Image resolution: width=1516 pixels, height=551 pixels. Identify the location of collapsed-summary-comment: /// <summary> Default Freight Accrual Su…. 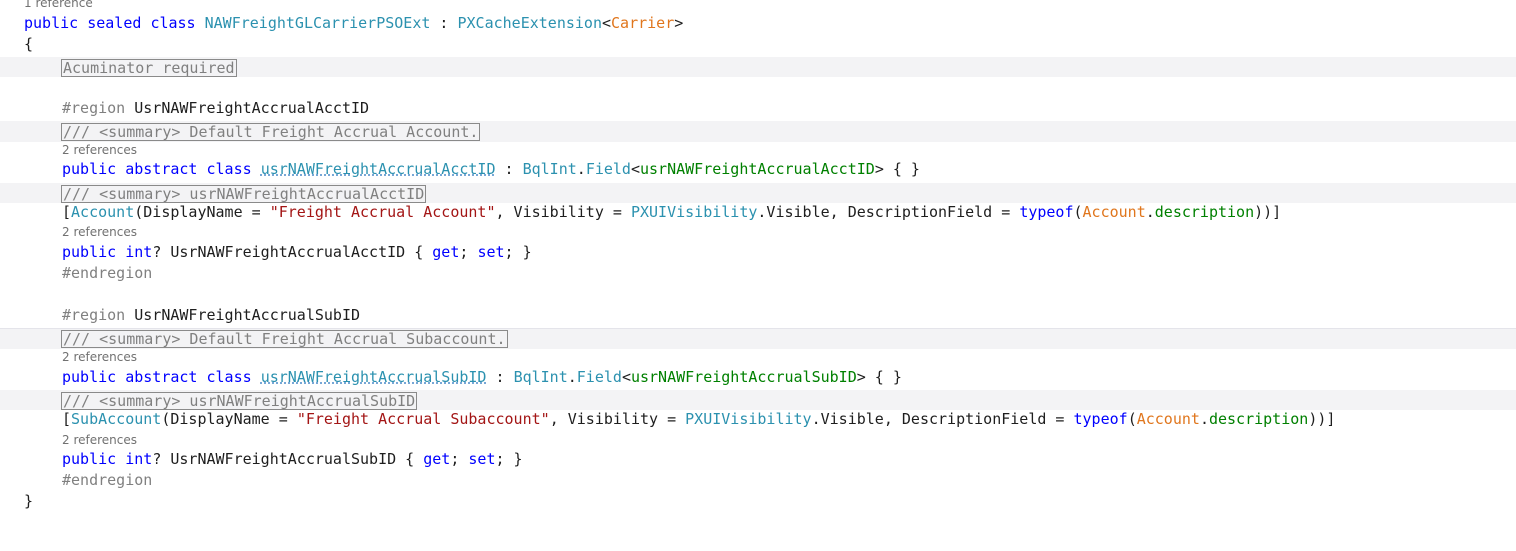
(284, 339).